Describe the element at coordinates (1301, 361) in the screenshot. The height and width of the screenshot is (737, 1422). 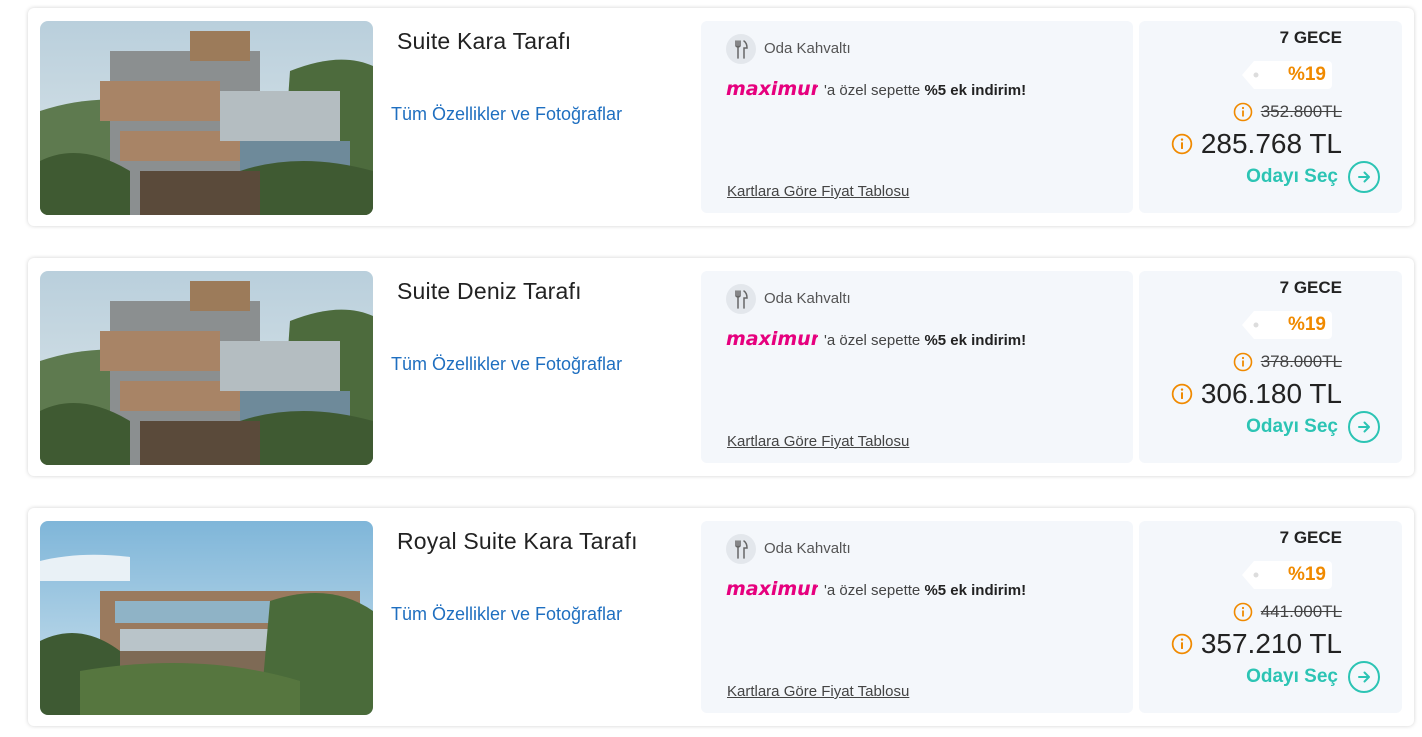
I see `old-price: 378.000TL` at that location.